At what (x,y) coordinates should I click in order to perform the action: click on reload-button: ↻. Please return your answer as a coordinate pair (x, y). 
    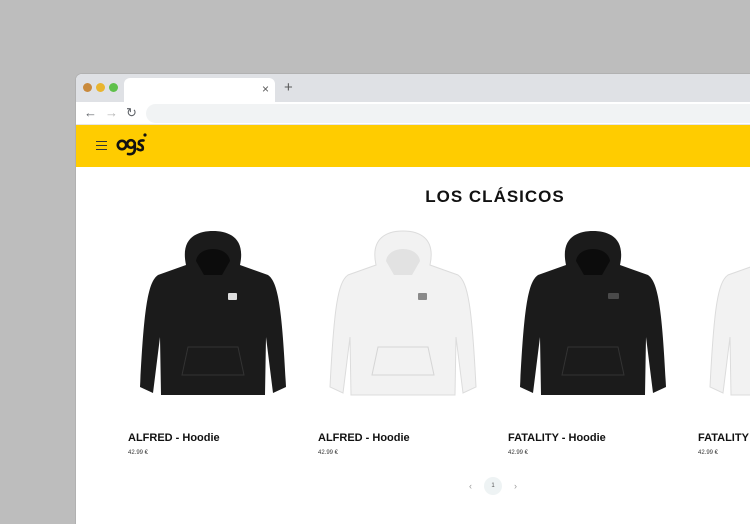
    Looking at the image, I should click on (131, 113).